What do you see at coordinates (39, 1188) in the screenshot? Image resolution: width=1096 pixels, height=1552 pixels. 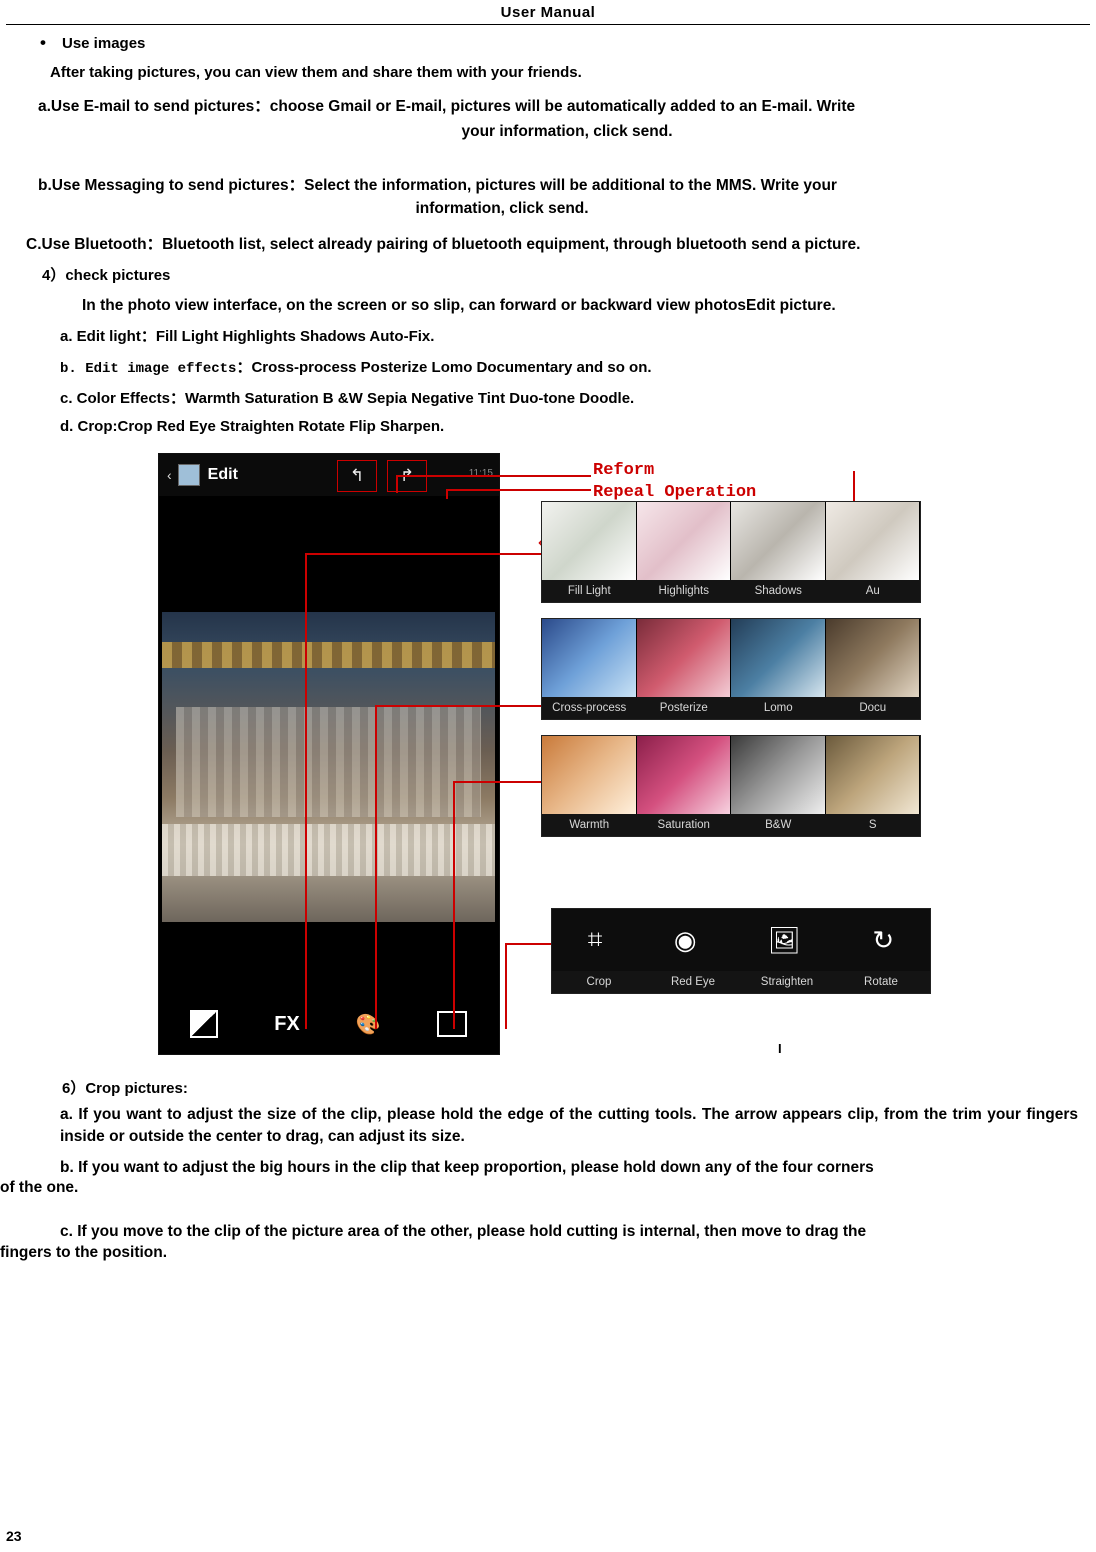 I see `paragraph-item-6b-second-line: of the one.` at bounding box center [39, 1188].